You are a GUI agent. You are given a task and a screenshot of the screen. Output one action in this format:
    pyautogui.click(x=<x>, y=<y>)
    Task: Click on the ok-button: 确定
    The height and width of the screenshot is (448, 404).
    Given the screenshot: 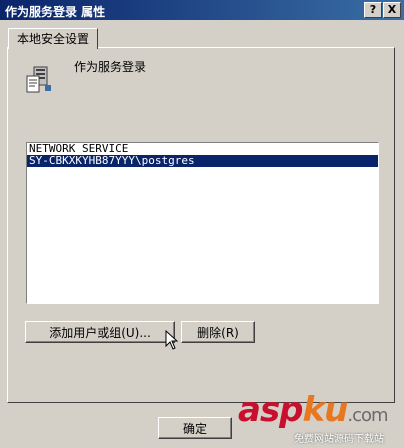 What is the action you would take?
    pyautogui.click(x=195, y=428)
    